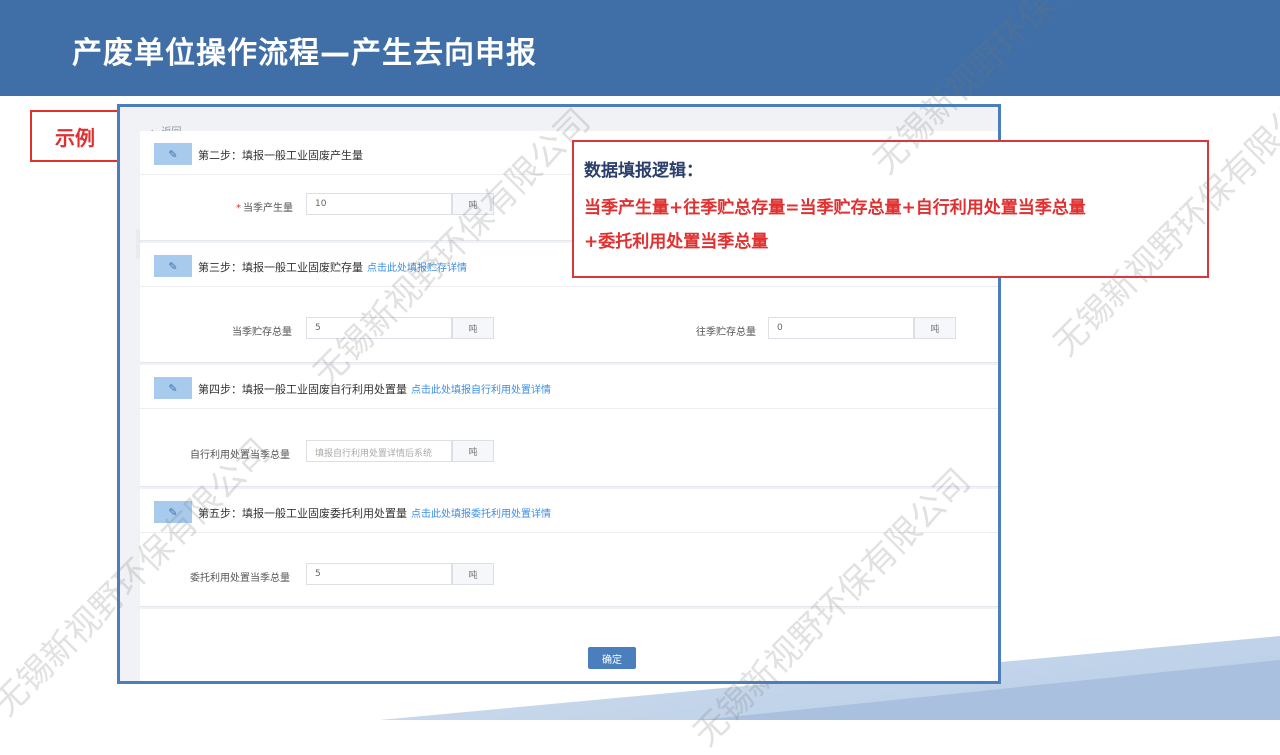 Image resolution: width=1280 pixels, height=755 pixels. What do you see at coordinates (643, 171) in the screenshot?
I see `logic-title: 数据填报逻辑：` at bounding box center [643, 171].